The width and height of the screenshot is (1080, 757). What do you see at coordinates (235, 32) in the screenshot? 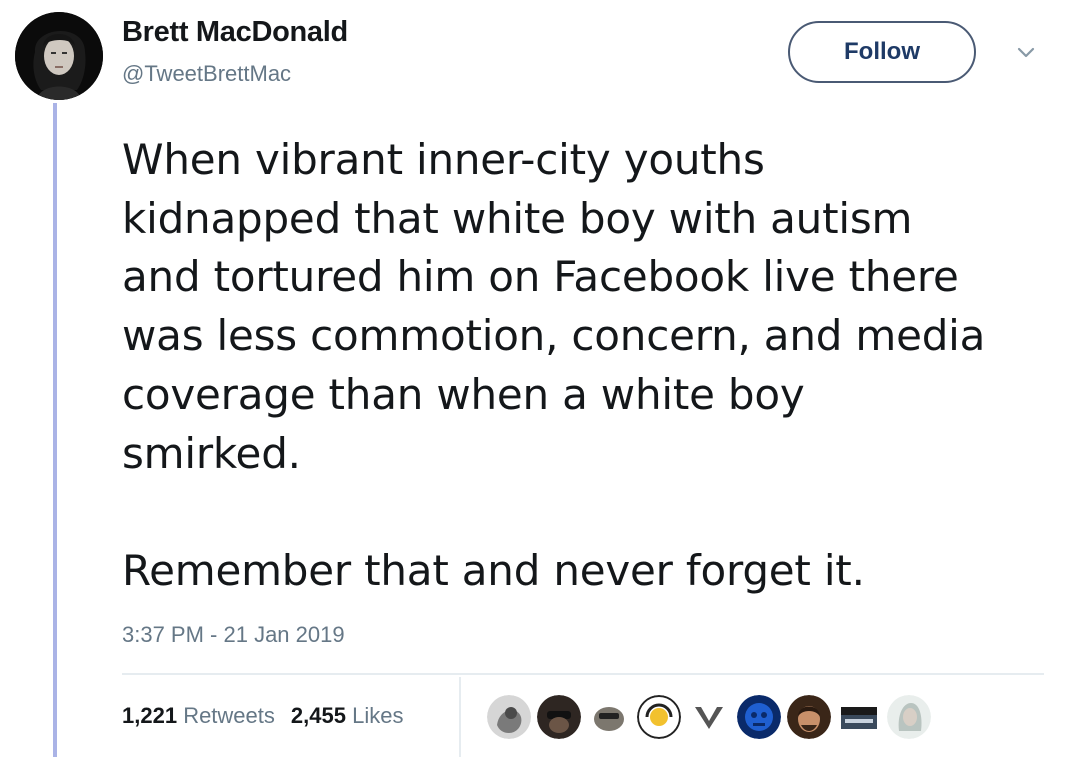
I see `author-display-name: Brett MacDonald` at bounding box center [235, 32].